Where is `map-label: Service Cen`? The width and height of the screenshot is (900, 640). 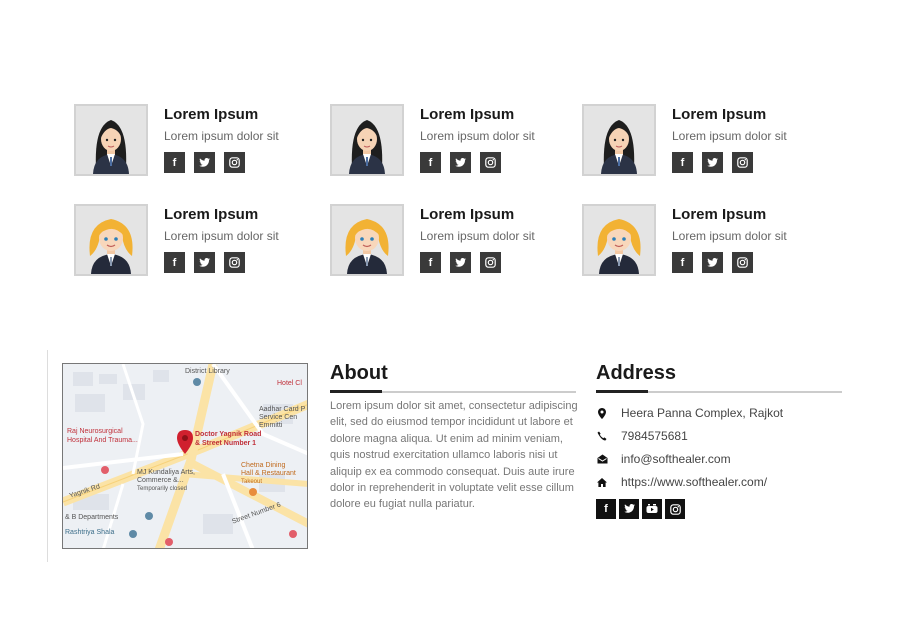
map-label: Service Cen is located at coordinates (278, 417).